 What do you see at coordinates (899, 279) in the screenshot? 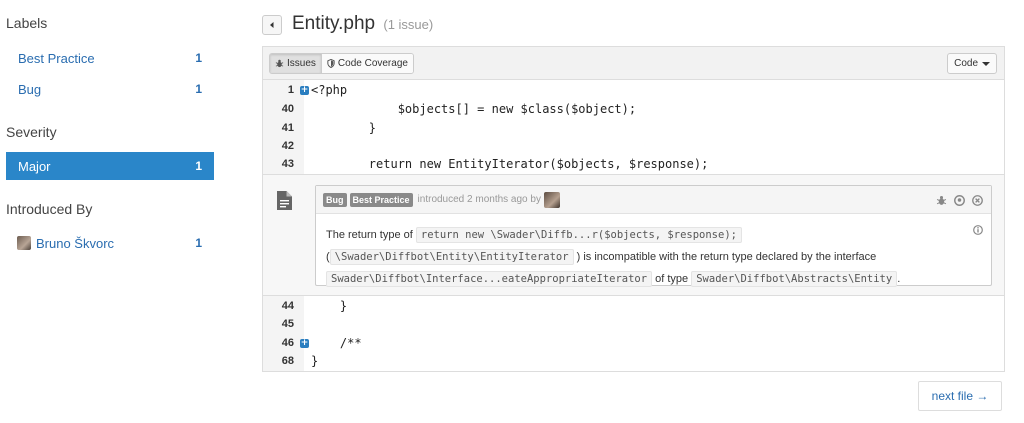
I see `issue-text: .` at bounding box center [899, 279].